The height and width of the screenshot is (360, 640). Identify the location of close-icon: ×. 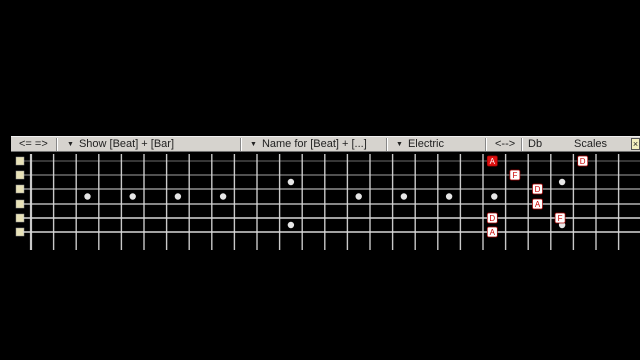
(635, 144).